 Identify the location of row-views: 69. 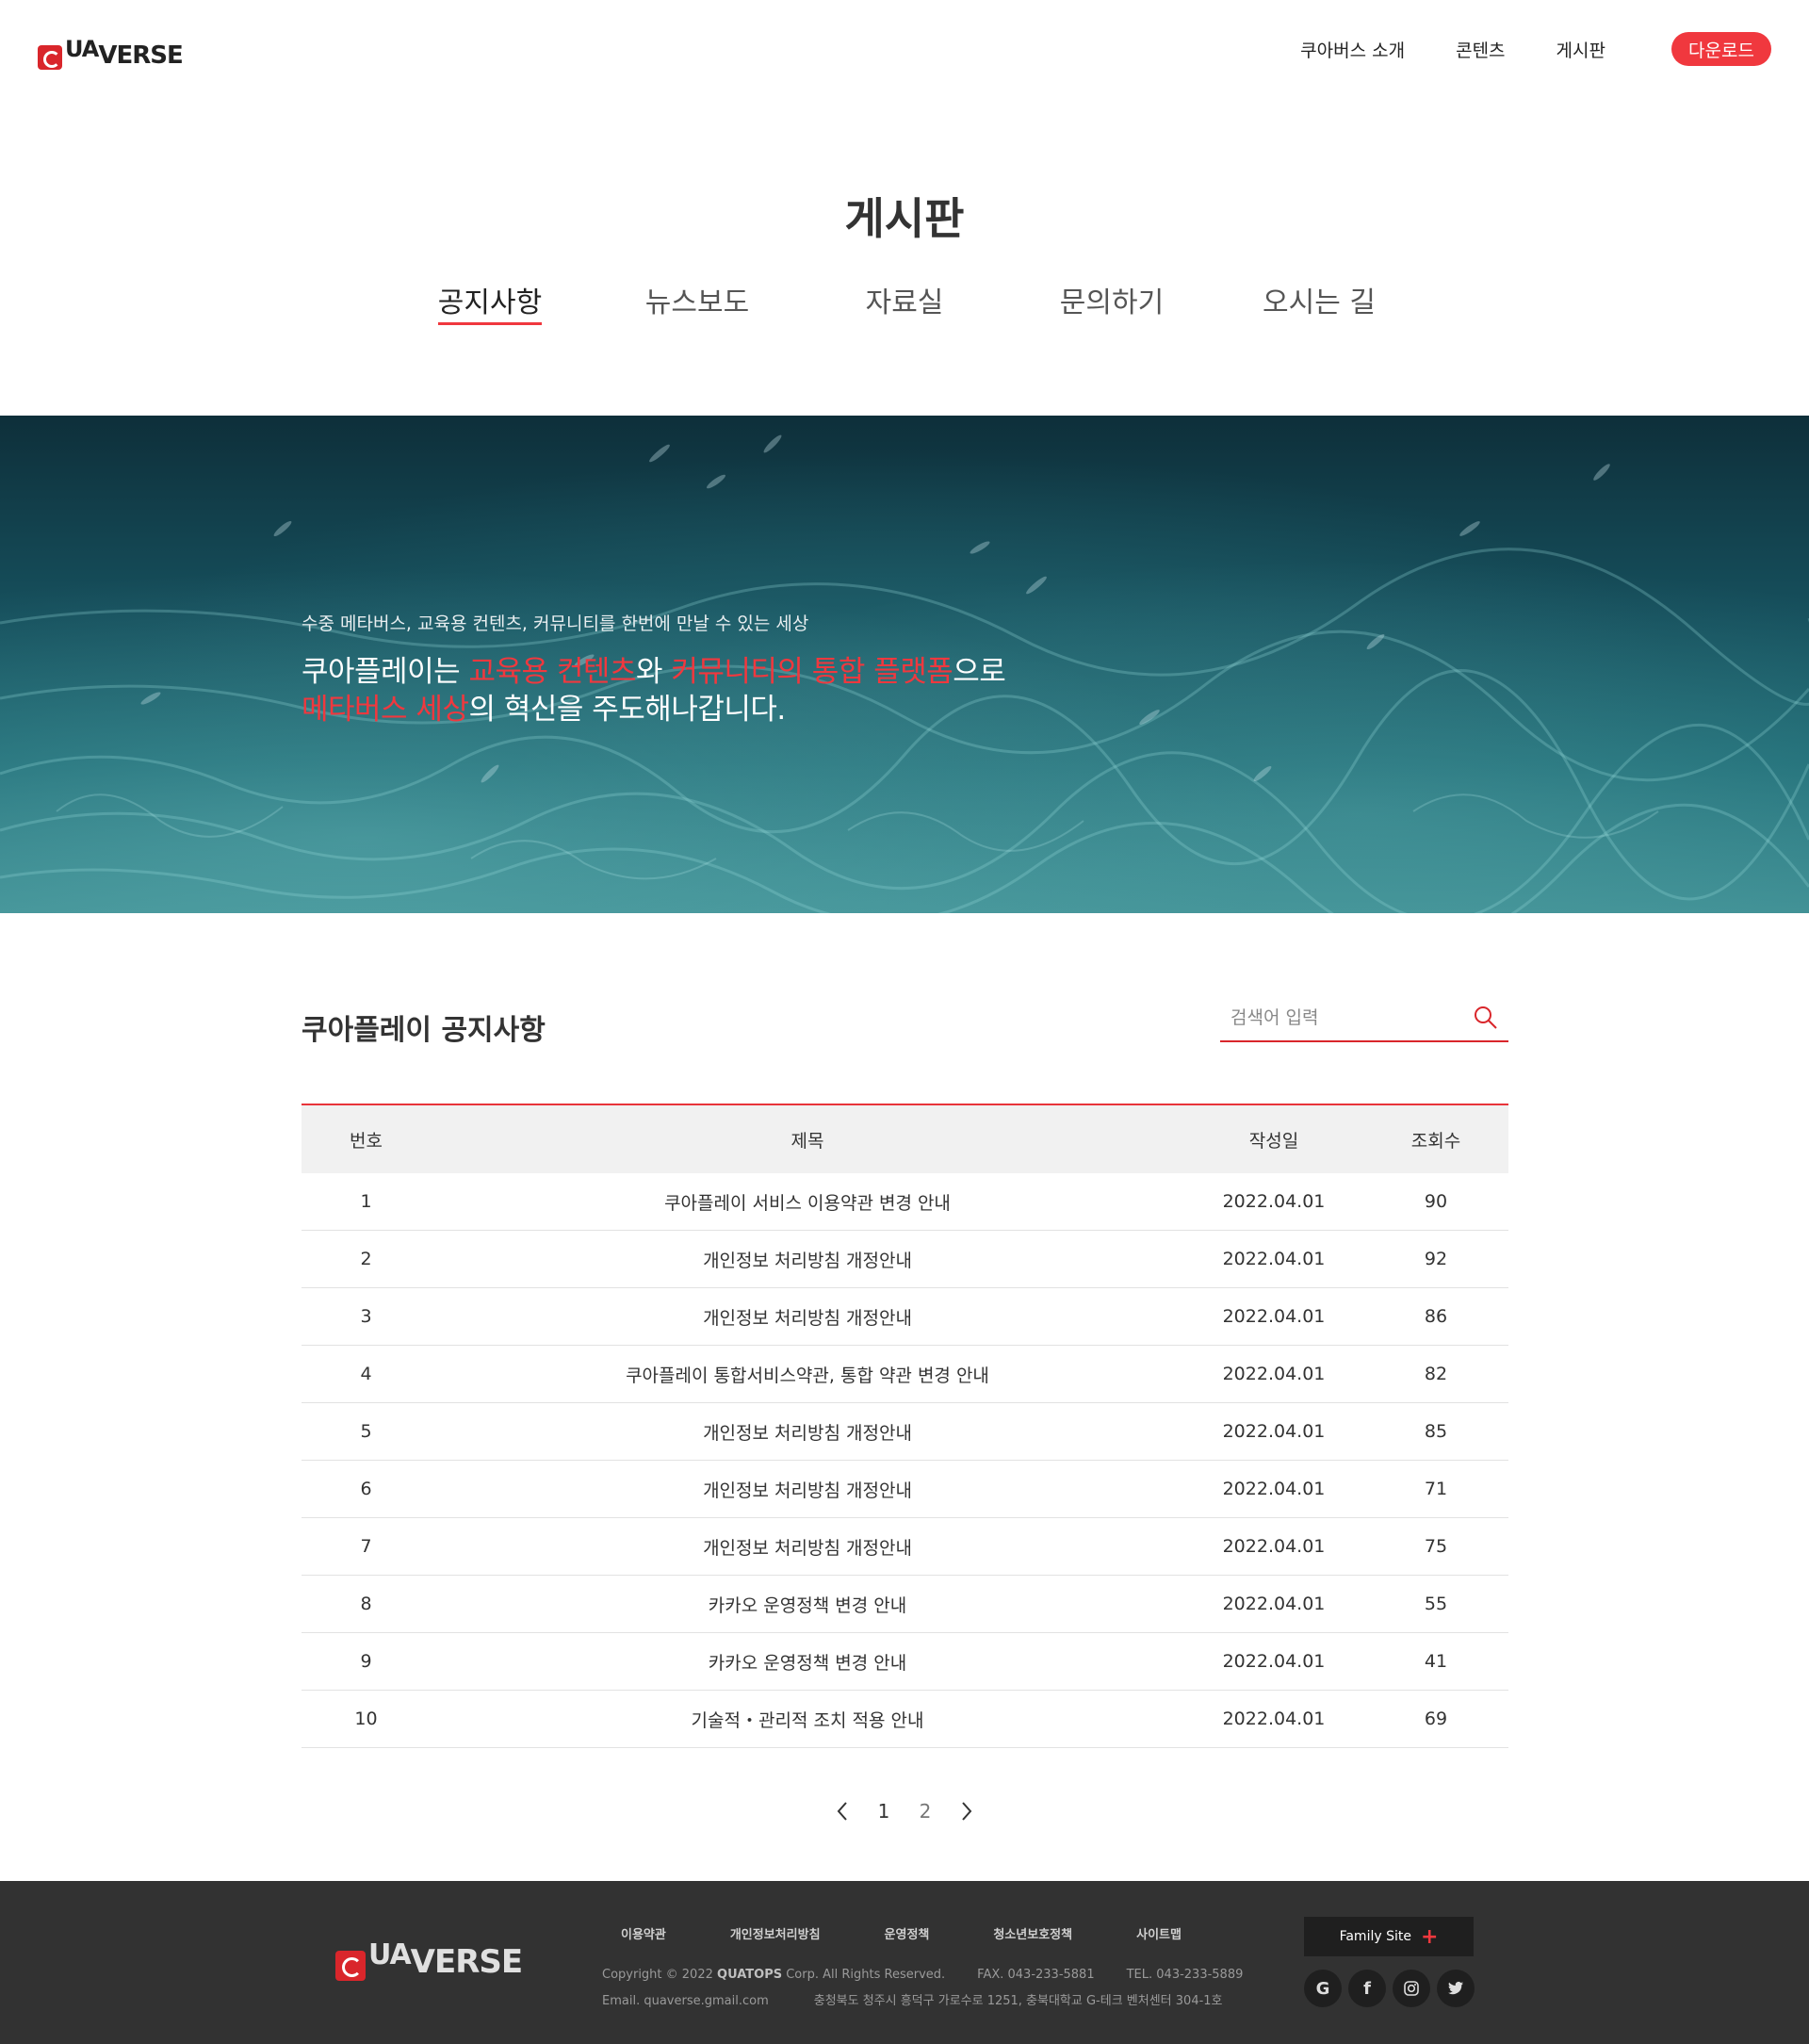
(1436, 1719).